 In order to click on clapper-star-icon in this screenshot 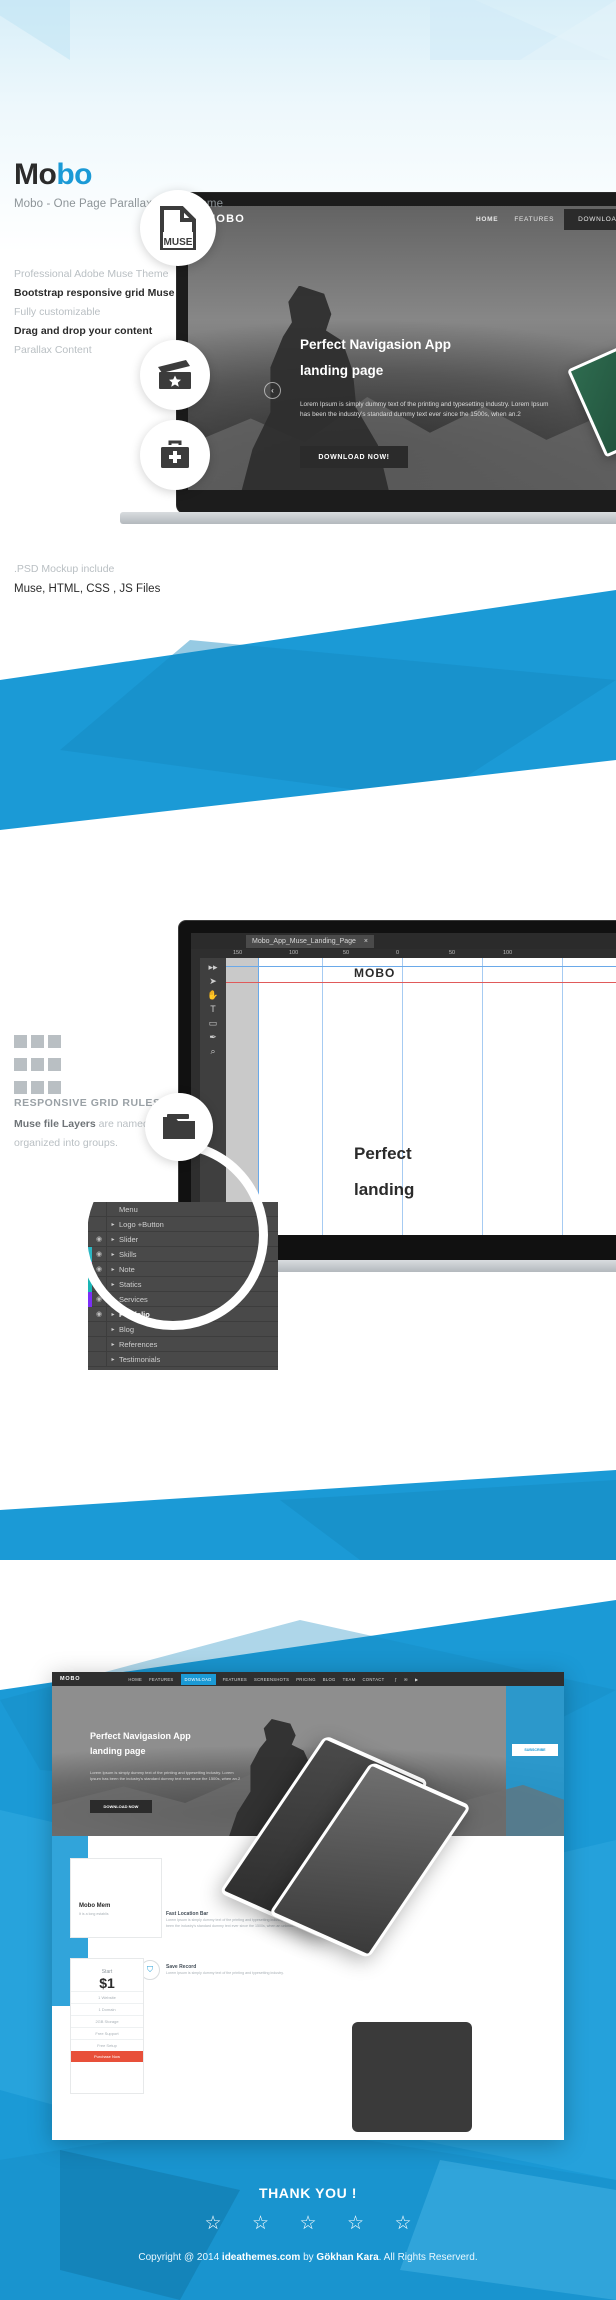, I will do `click(174, 374)`.